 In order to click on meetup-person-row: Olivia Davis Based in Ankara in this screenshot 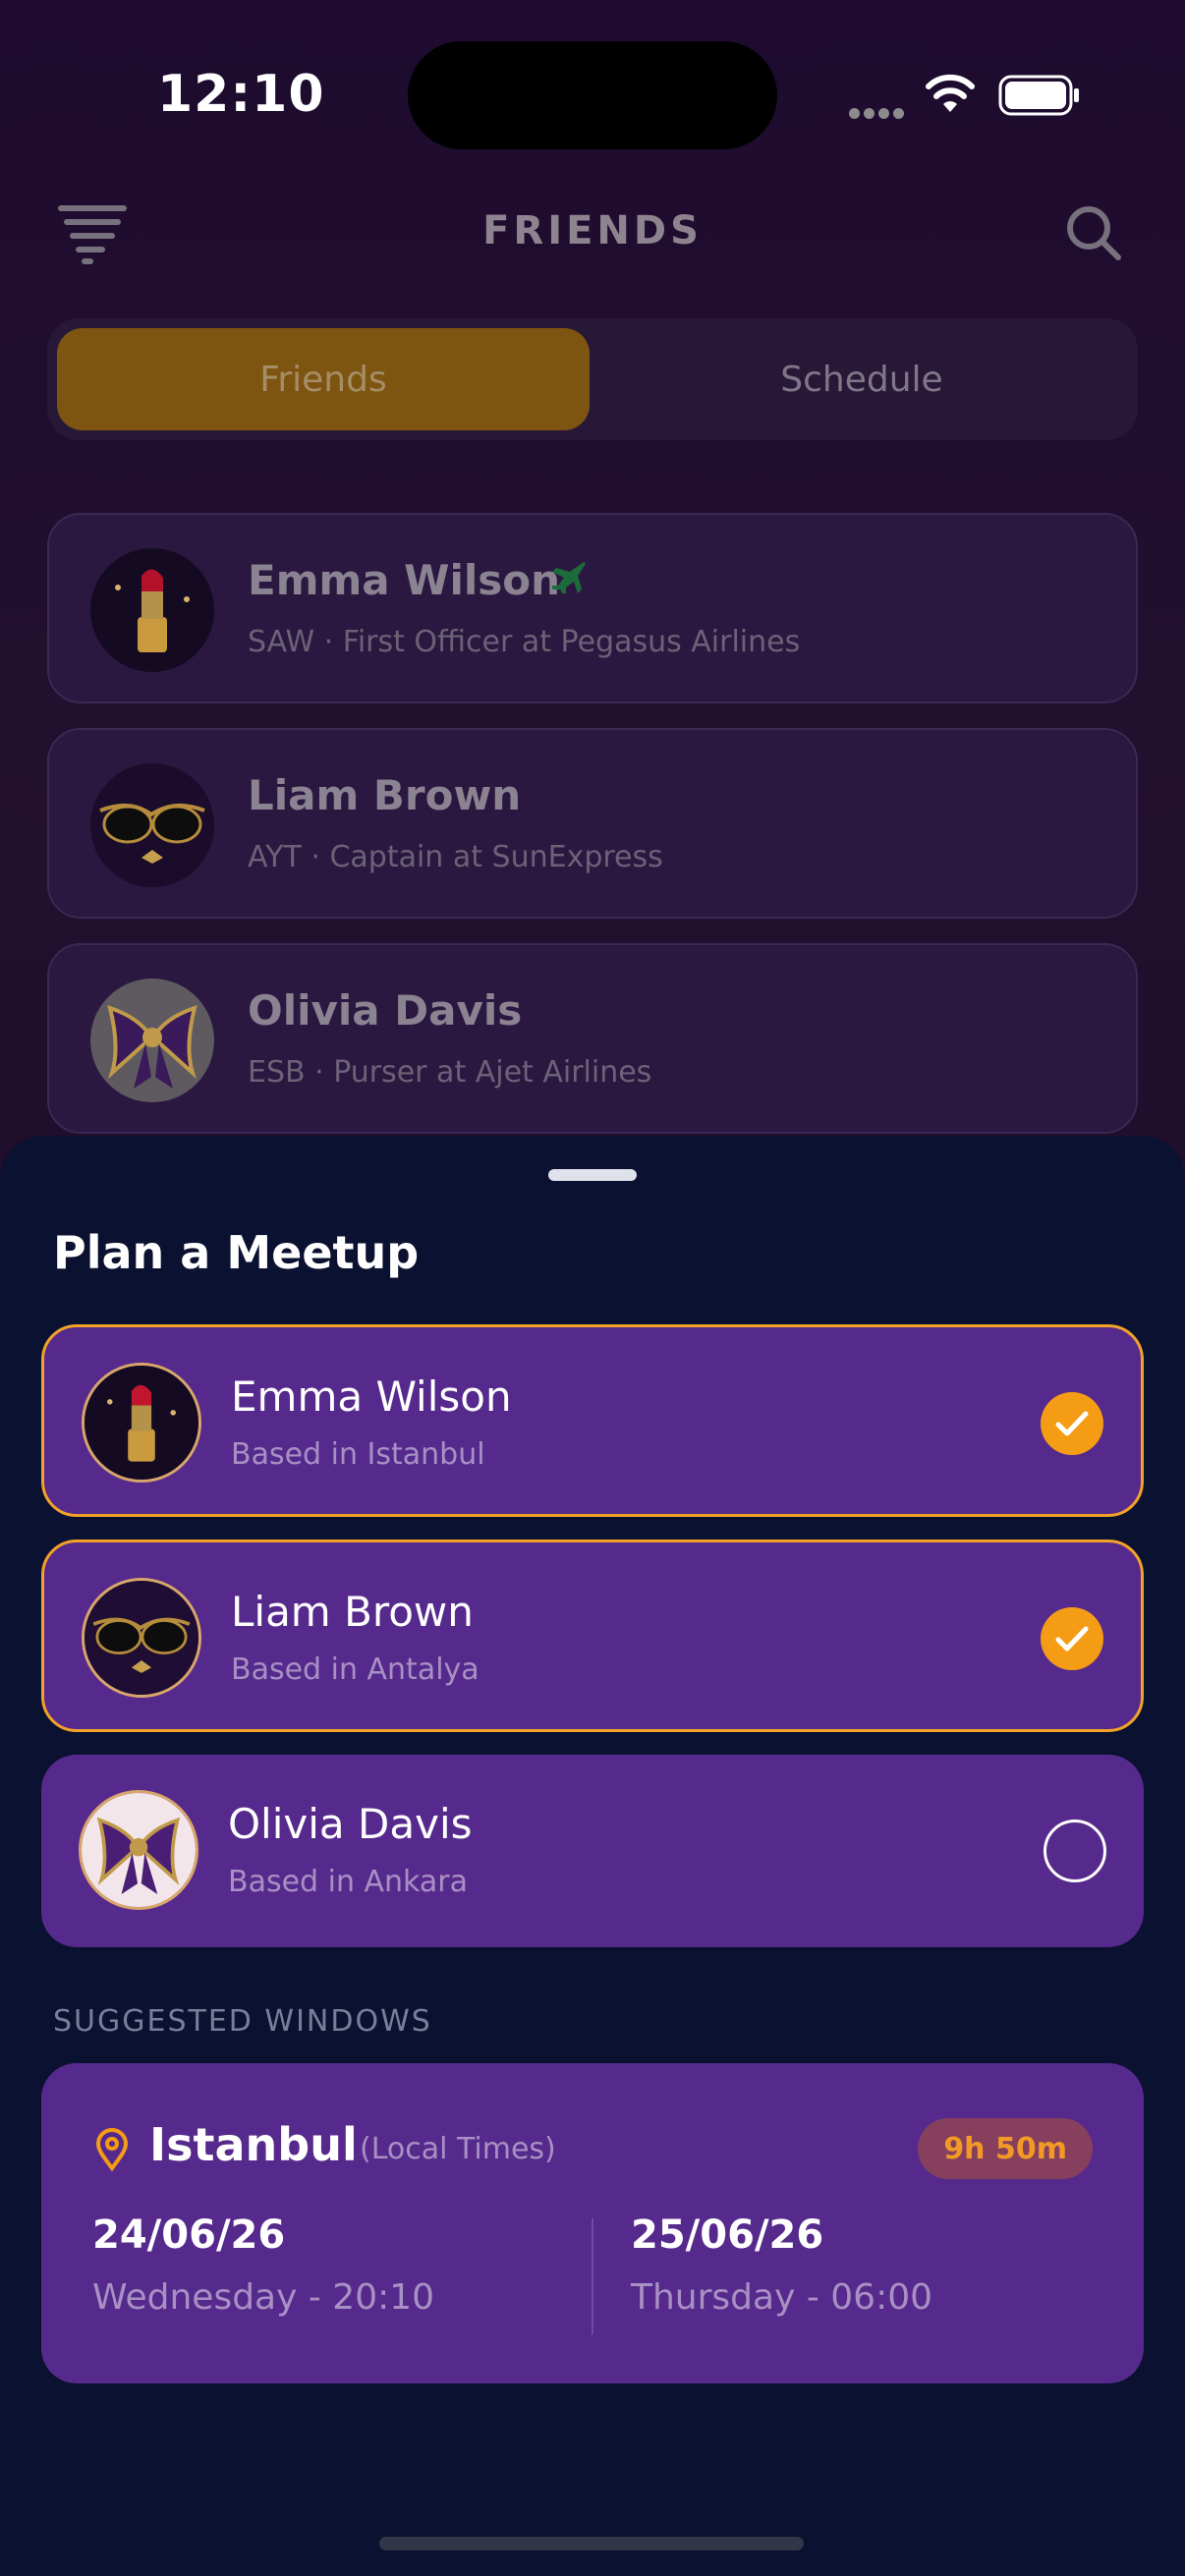, I will do `click(592, 1851)`.